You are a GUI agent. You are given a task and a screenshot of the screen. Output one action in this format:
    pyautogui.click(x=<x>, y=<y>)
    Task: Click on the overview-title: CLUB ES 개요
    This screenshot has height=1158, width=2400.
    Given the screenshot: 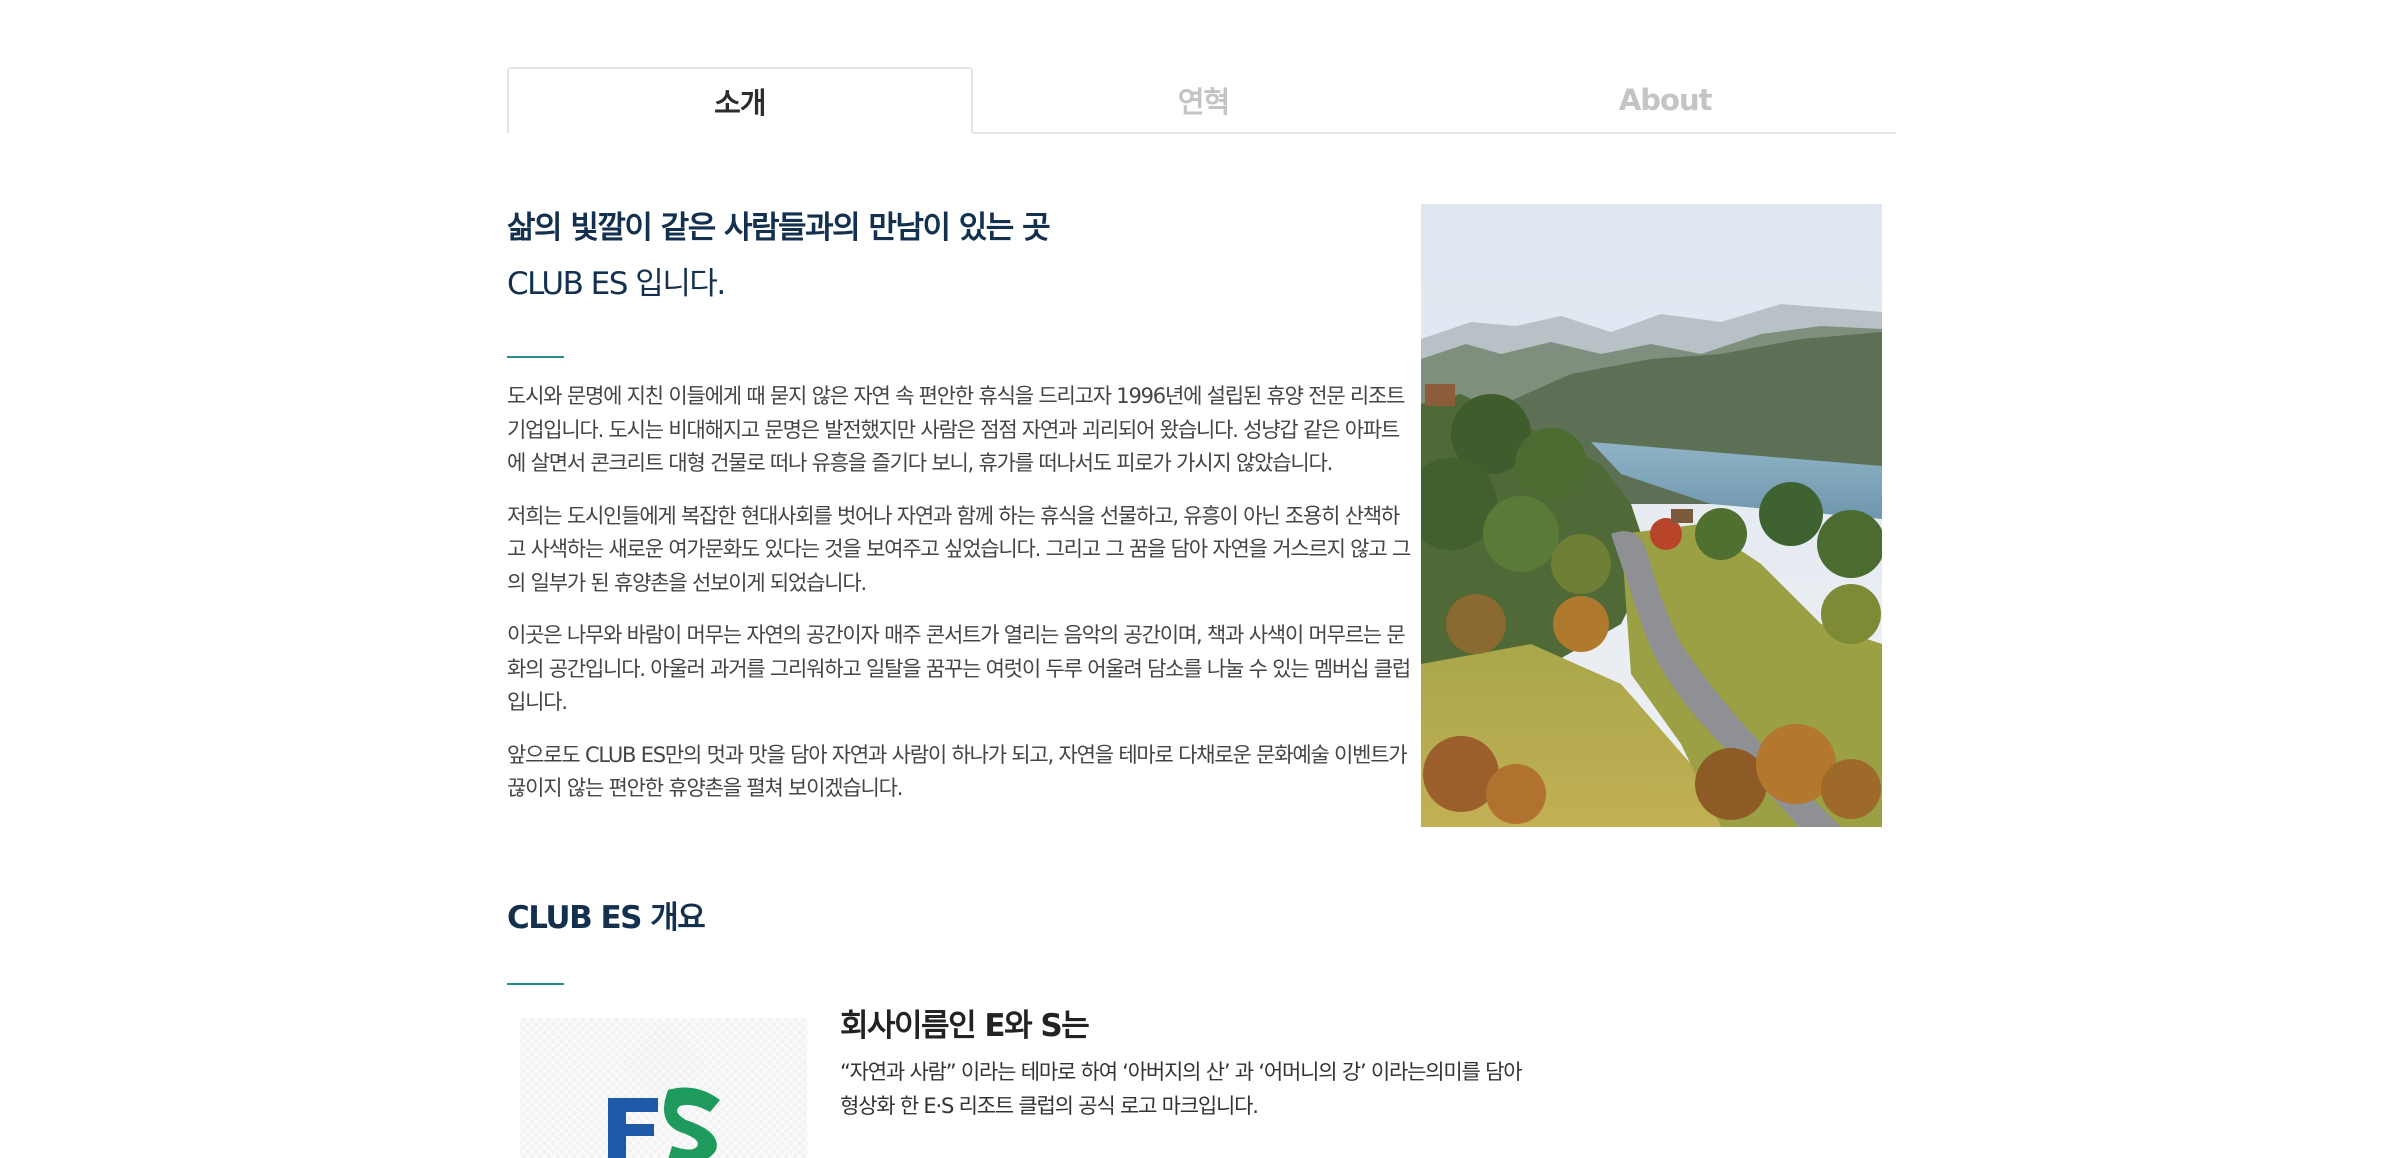 What is the action you would take?
    pyautogui.click(x=606, y=918)
    